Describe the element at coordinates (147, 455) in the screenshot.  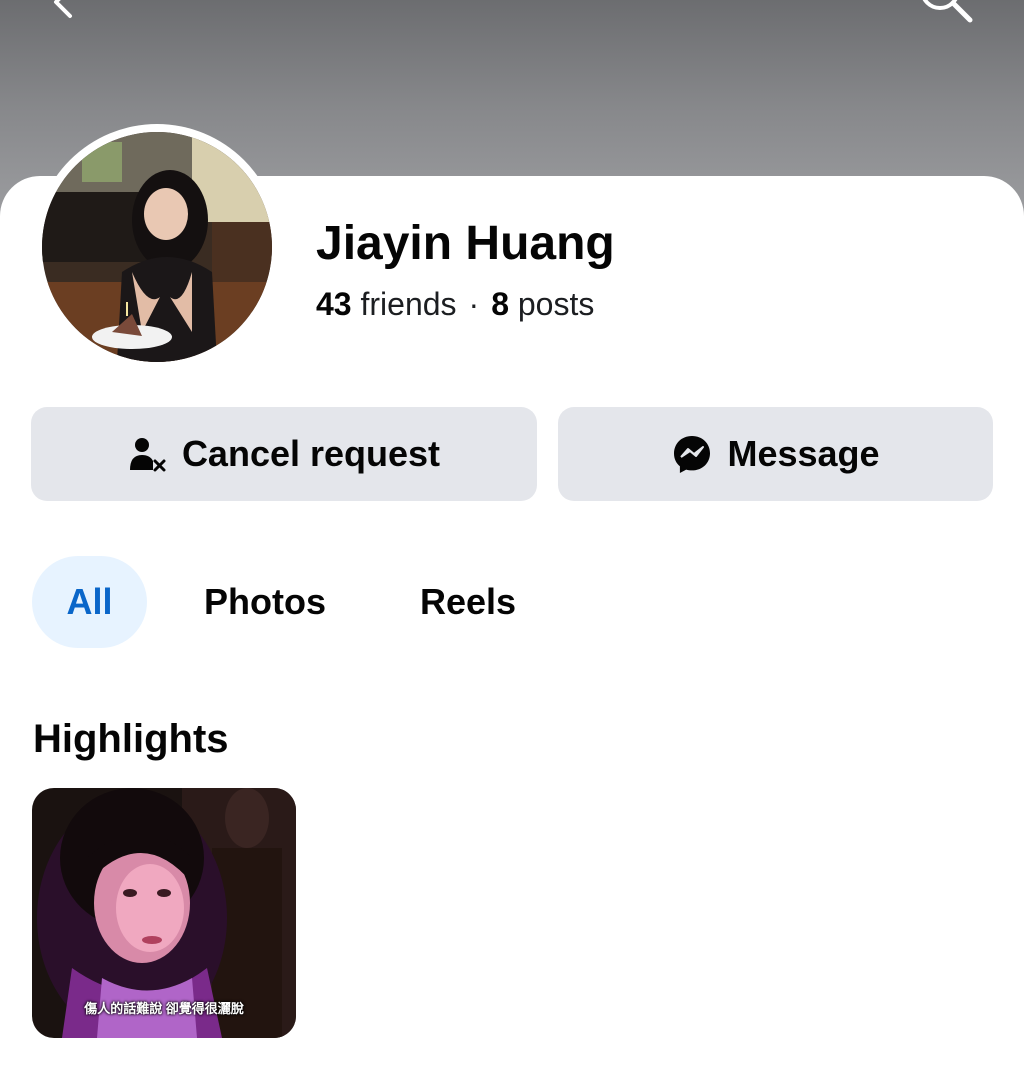
I see `person-cancel-icon` at that location.